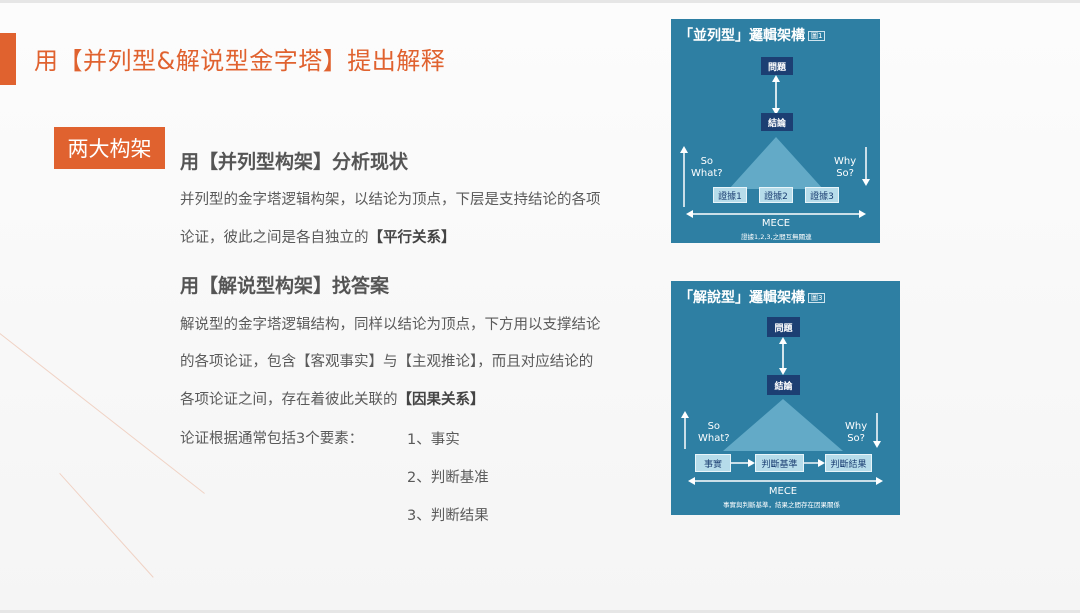  What do you see at coordinates (713, 463) in the screenshot?
I see `fact-box: 事實` at bounding box center [713, 463].